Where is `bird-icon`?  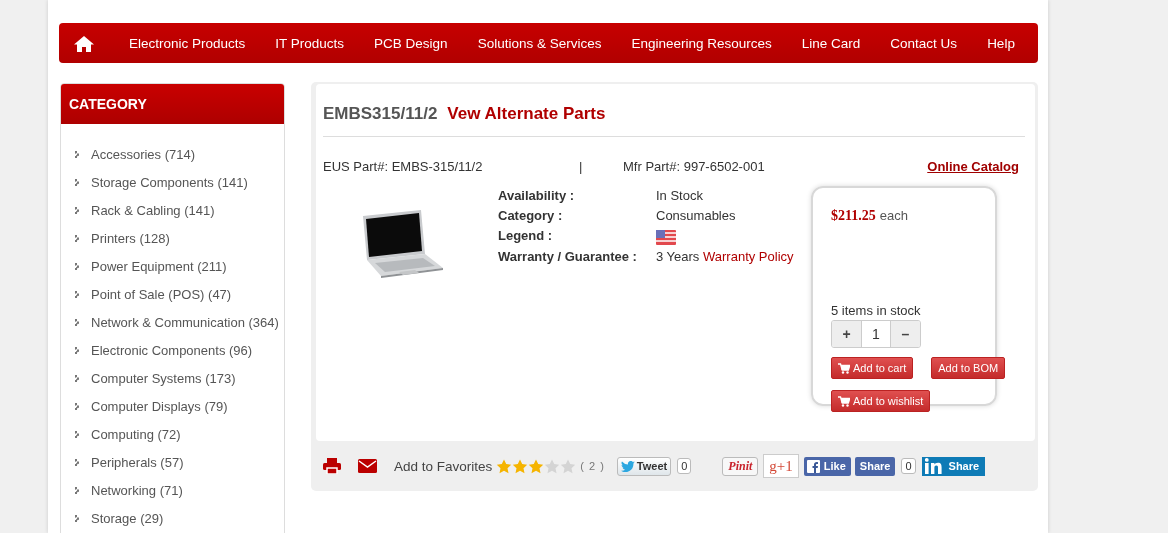
bird-icon is located at coordinates (627, 466).